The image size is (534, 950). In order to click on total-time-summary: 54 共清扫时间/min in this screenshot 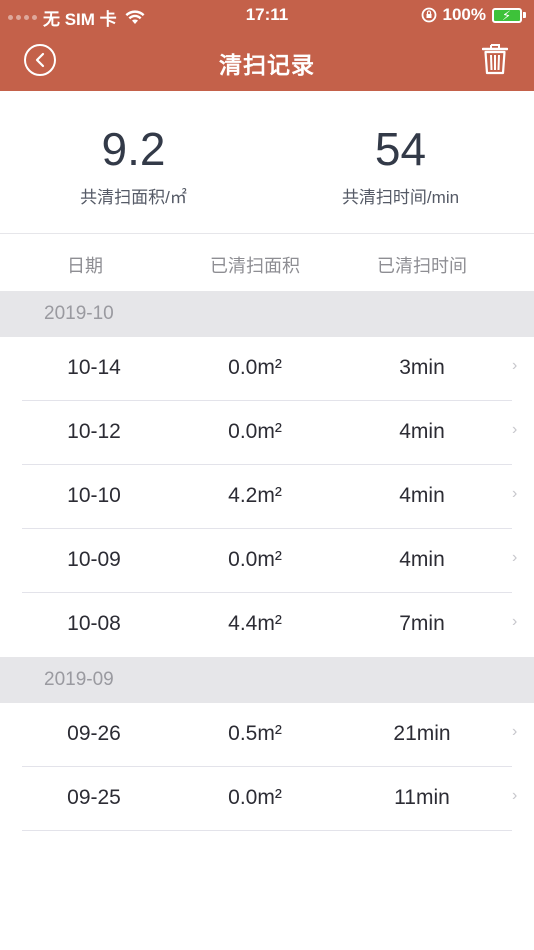, I will do `click(400, 149)`.